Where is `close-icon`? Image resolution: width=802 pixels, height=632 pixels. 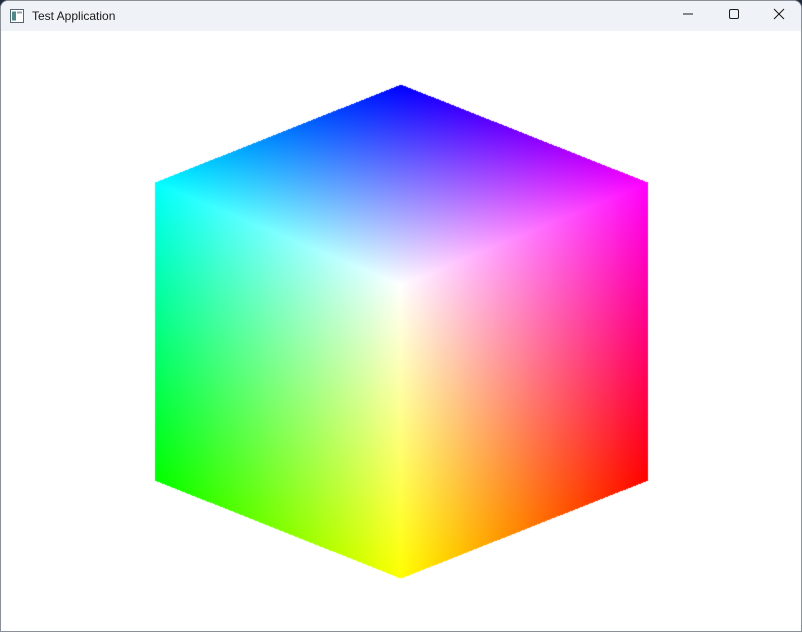
close-icon is located at coordinates (779, 16).